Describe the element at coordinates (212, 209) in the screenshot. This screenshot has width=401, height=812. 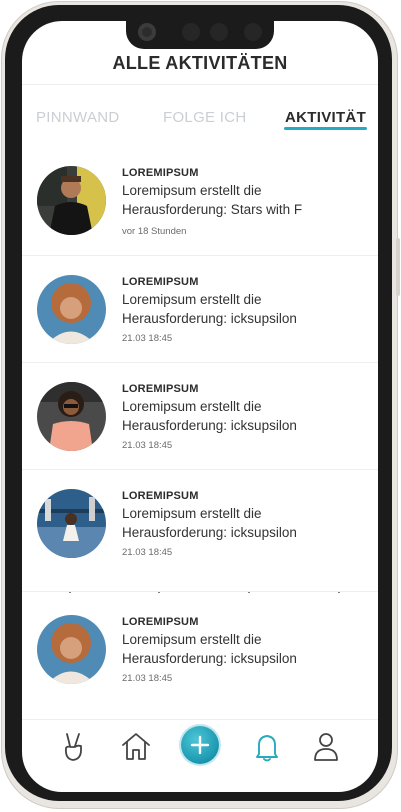
I see `activity-text-line2: Herausforderung: Stars with F` at that location.